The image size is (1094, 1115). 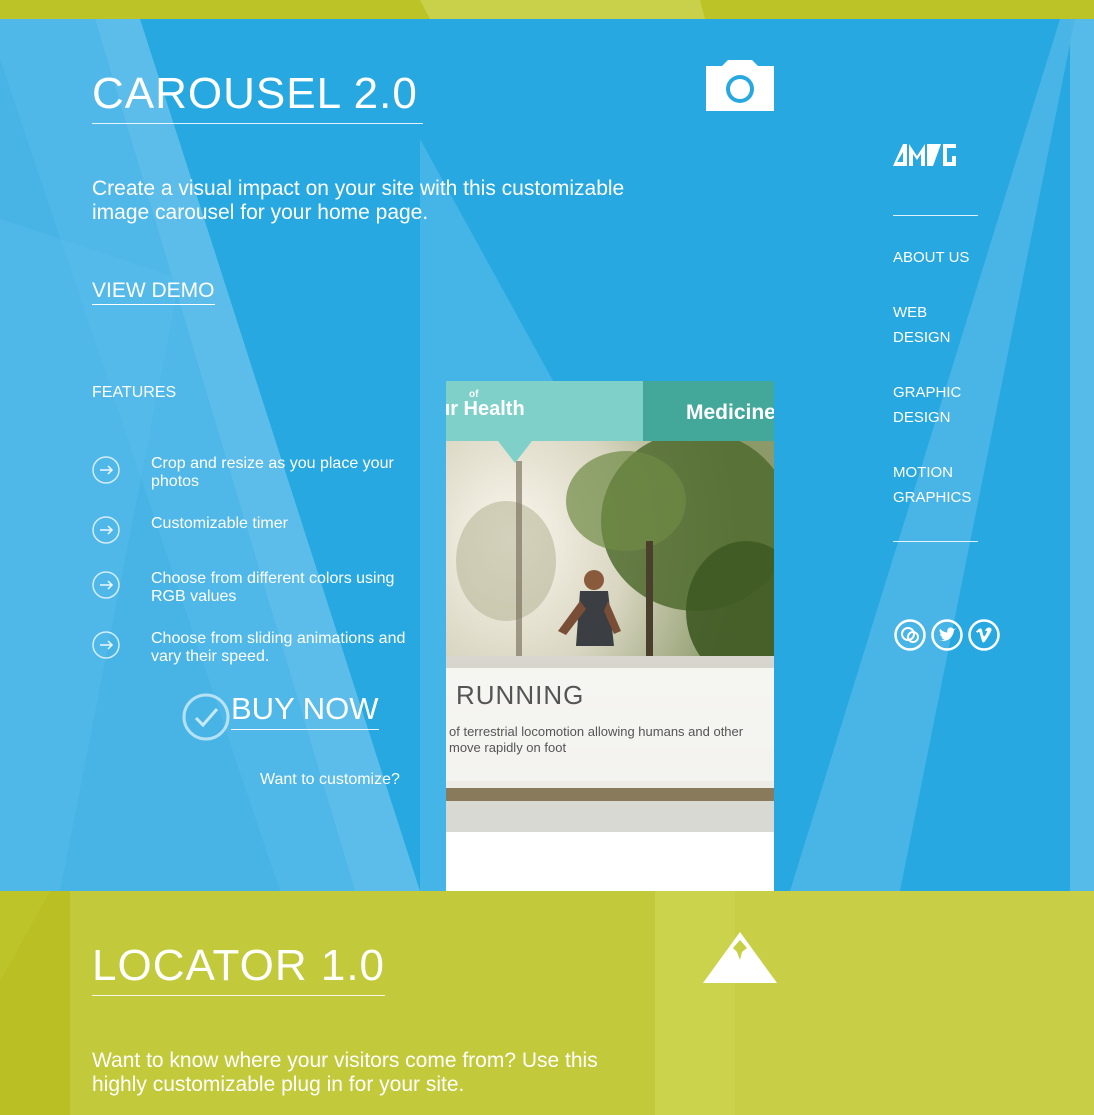 What do you see at coordinates (931, 257) in the screenshot?
I see `nav-label: ABOUT US` at bounding box center [931, 257].